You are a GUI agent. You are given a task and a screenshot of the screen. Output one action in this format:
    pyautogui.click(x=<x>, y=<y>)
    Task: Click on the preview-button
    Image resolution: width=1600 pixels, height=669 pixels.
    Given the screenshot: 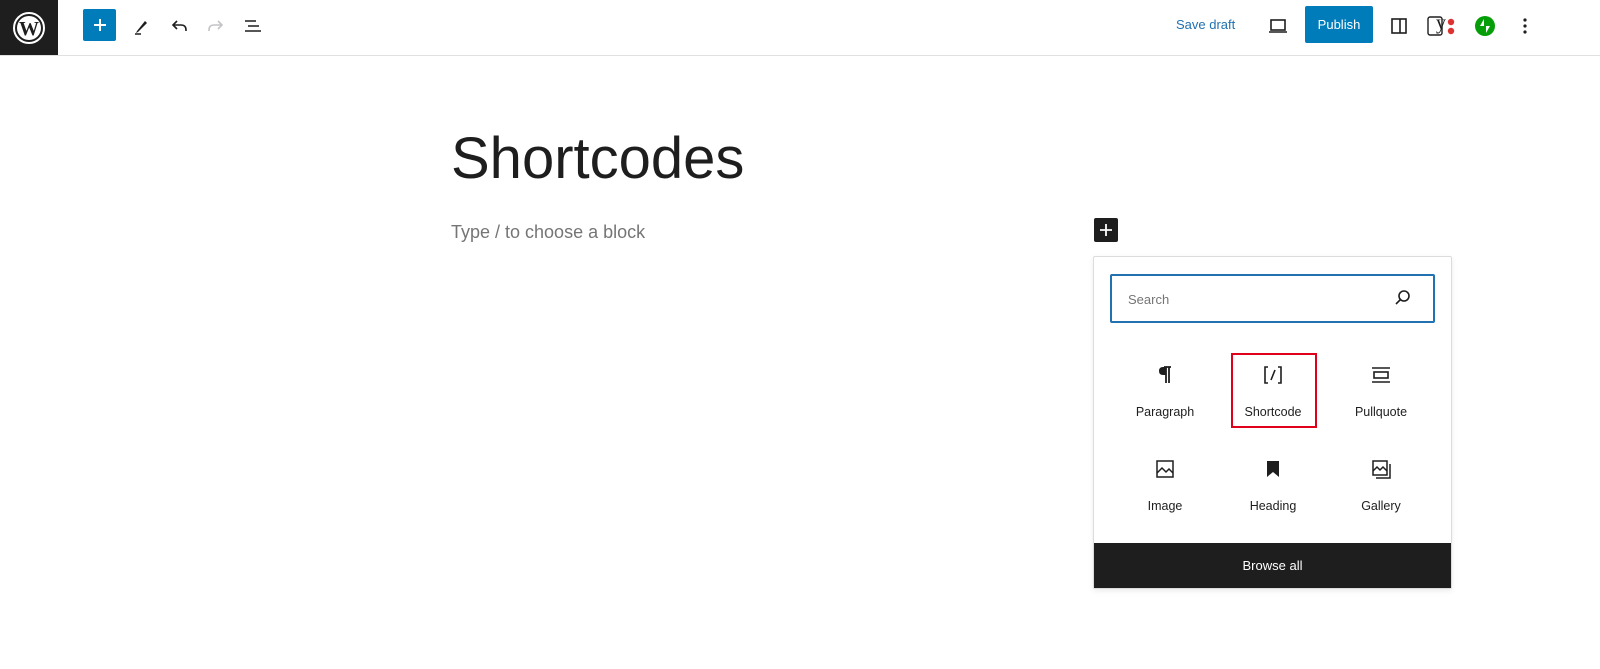 What is the action you would take?
    pyautogui.click(x=1278, y=26)
    